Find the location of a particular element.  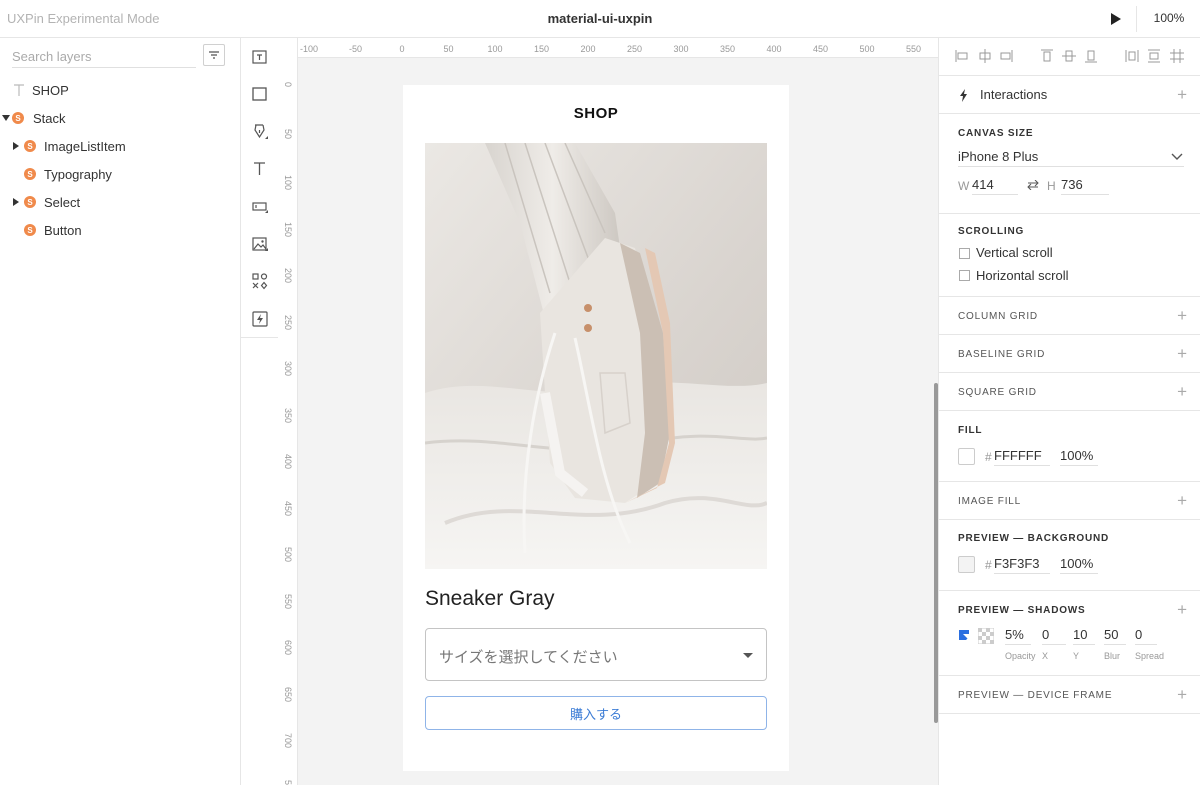

section-title: SCROLLING is located at coordinates (991, 231).